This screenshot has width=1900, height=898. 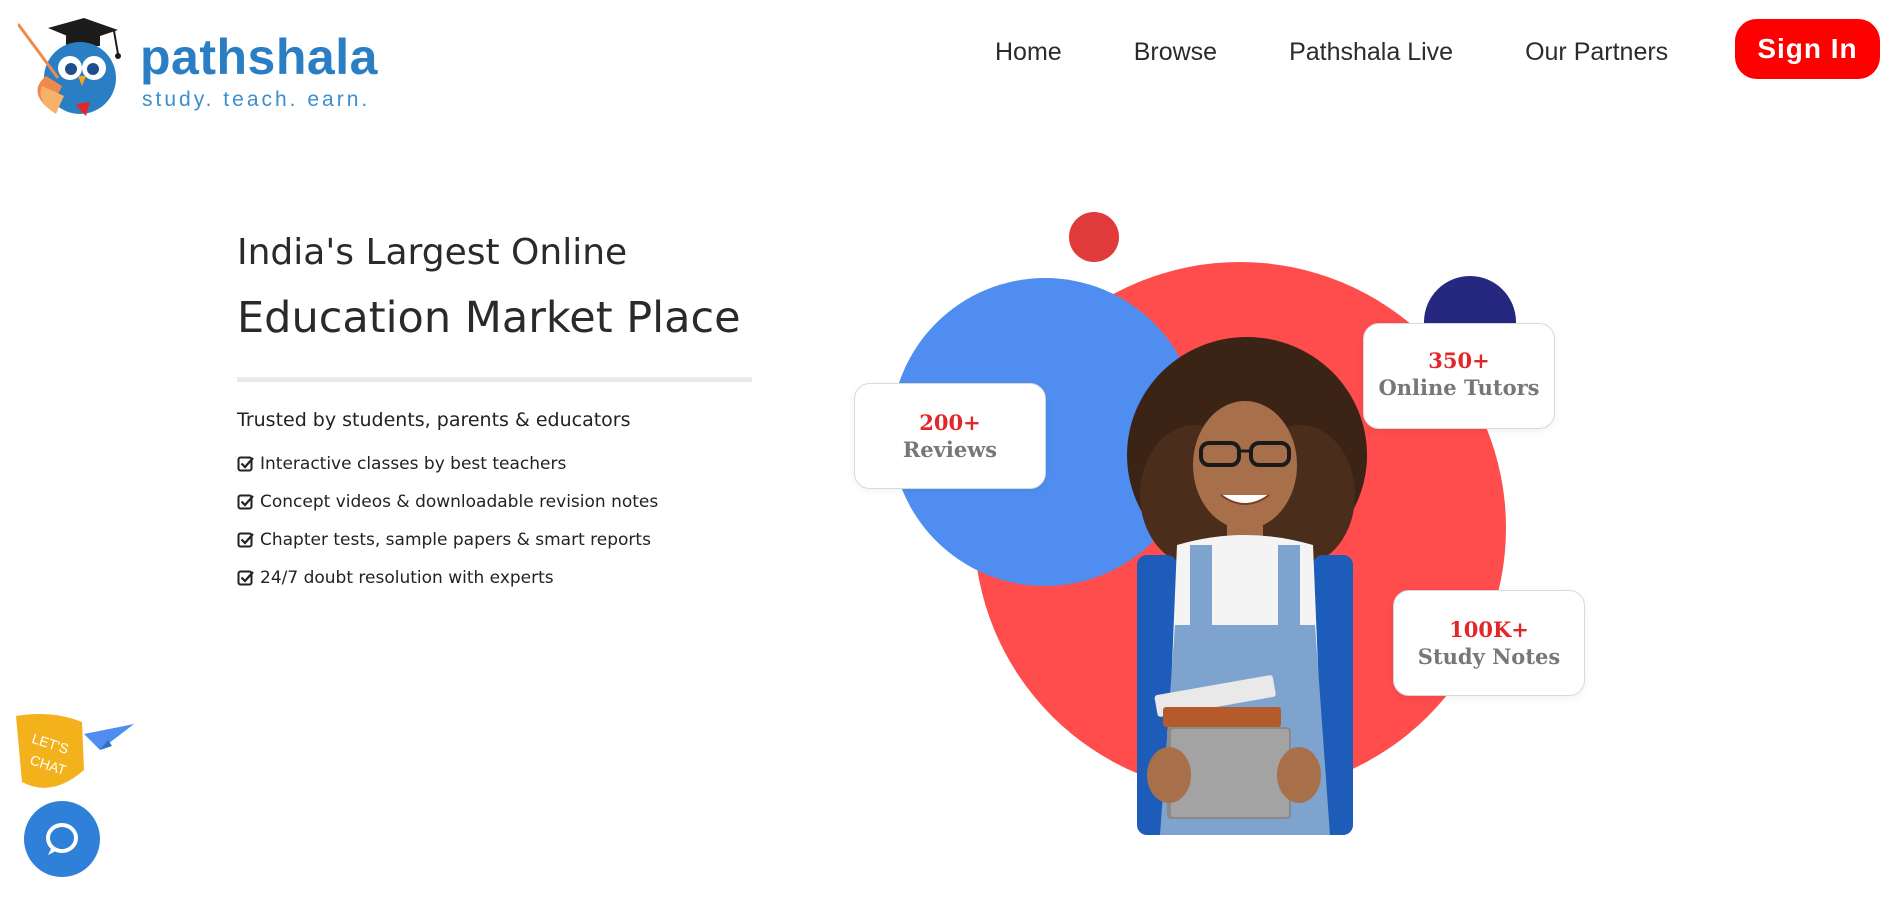 I want to click on brand-logo: pathshala study. teach. earn., so click(x=213, y=68).